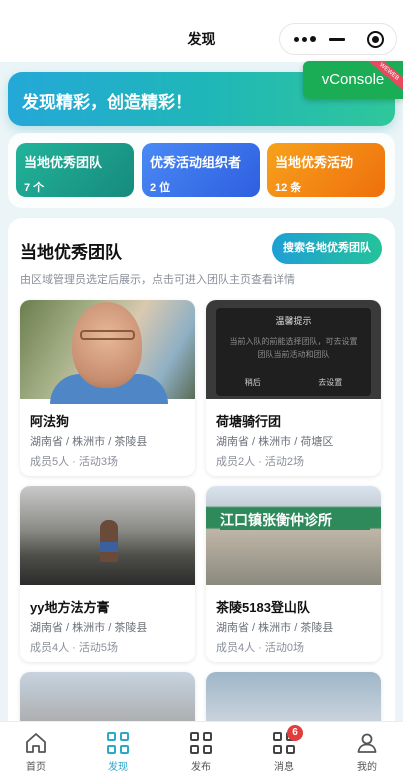 This screenshot has width=403, height=774. I want to click on vconsole-label: vConsole, so click(353, 79).